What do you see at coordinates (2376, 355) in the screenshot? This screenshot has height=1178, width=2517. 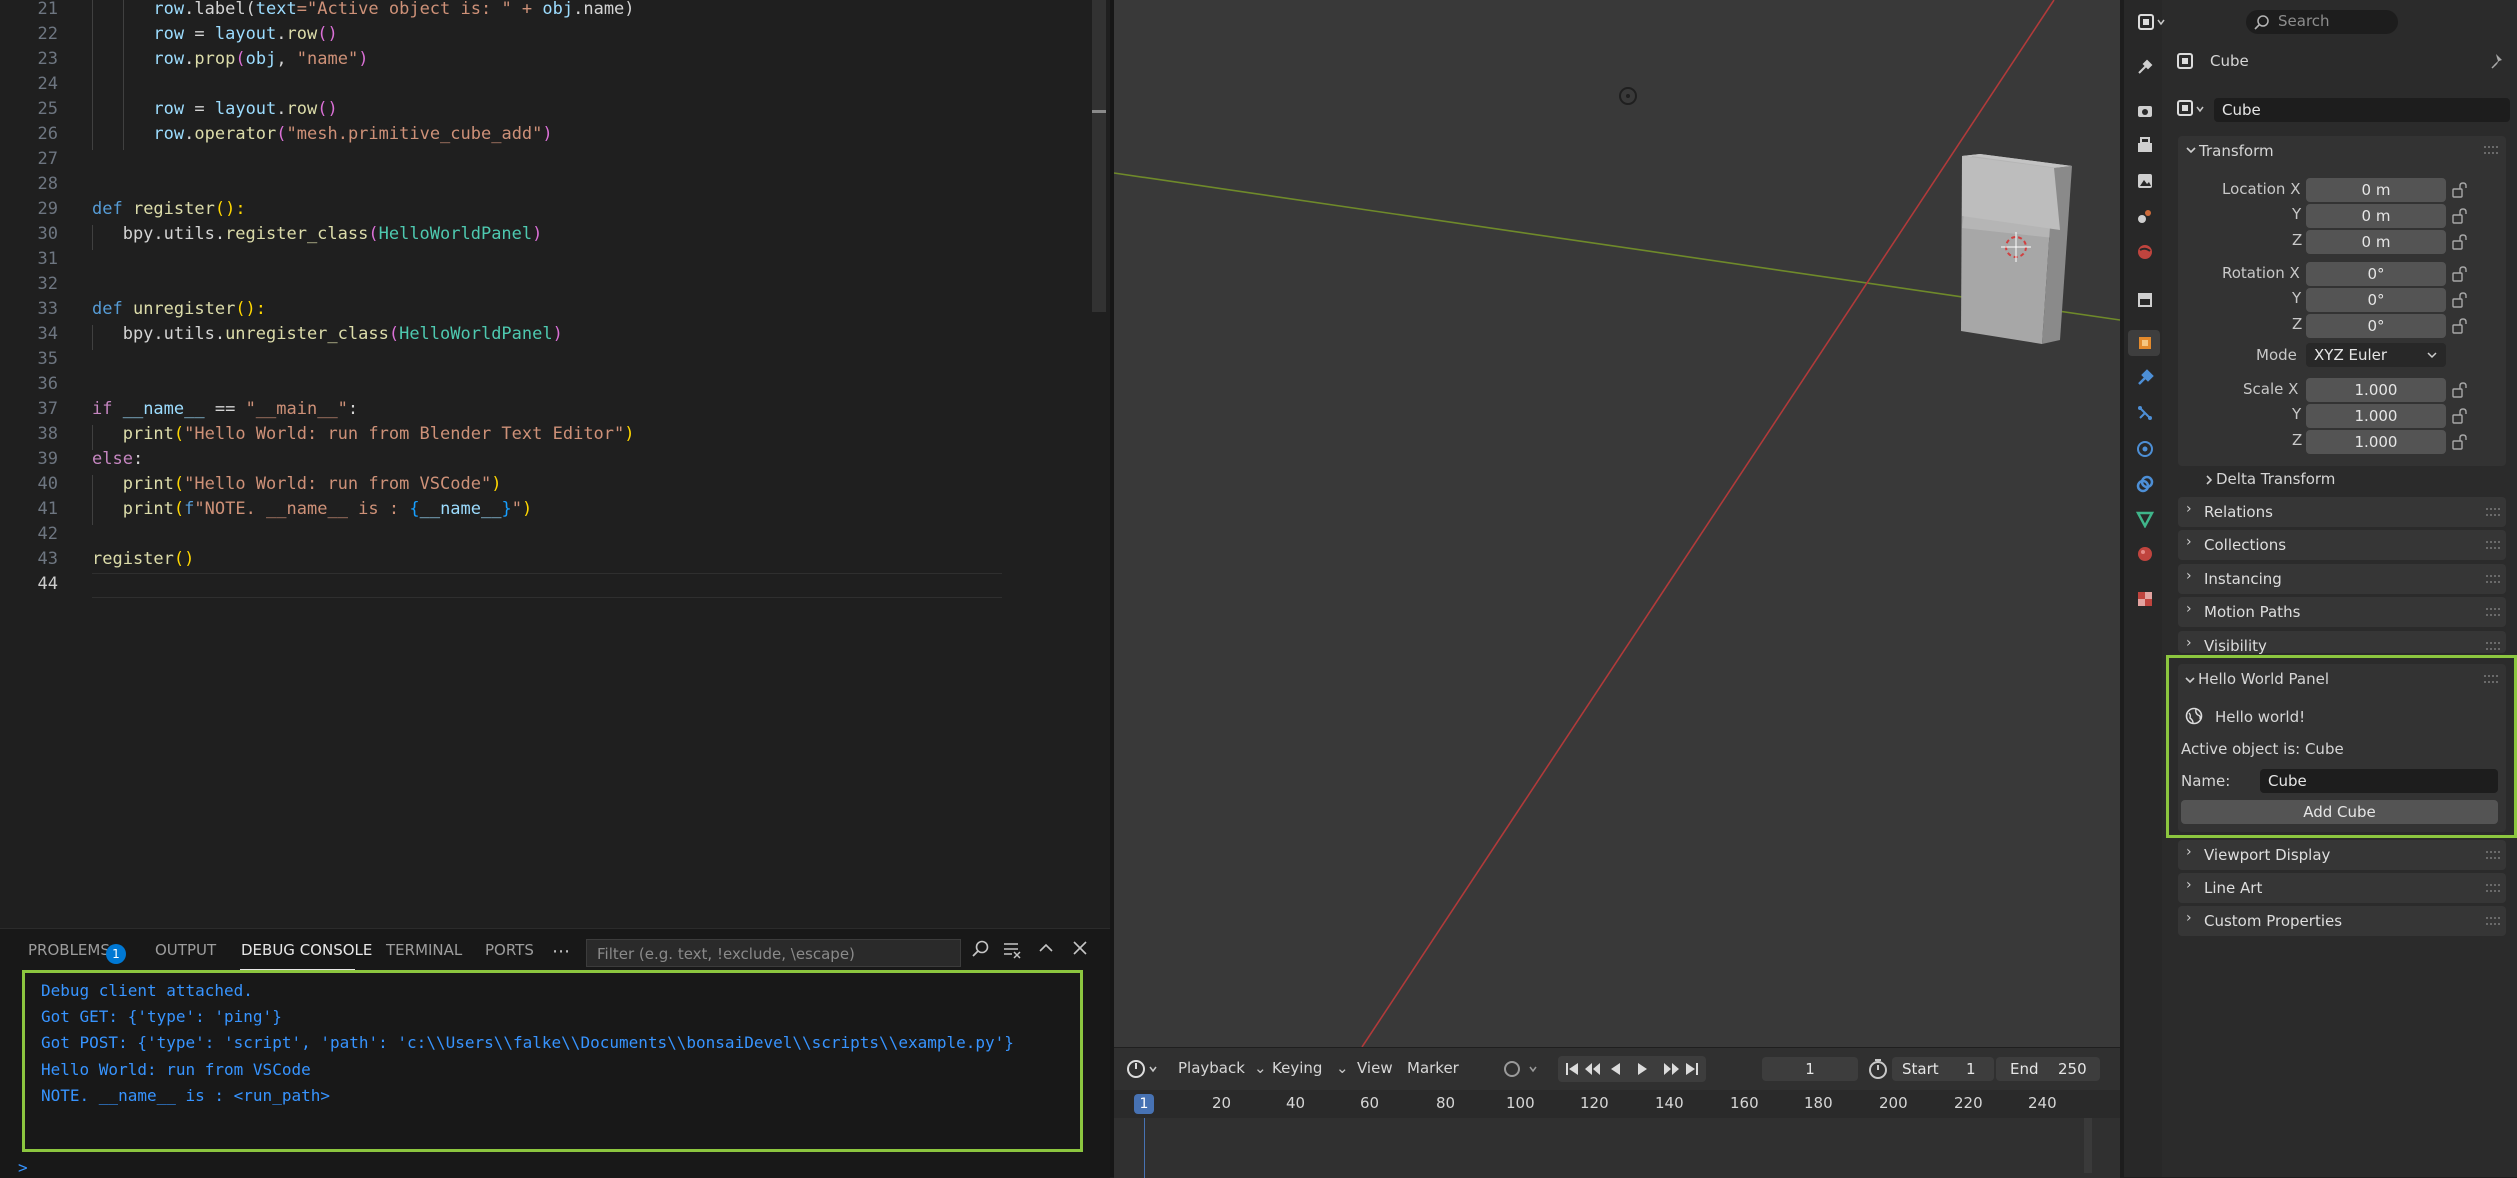 I see `rotation-mode-dropdown: XYZ Euler` at bounding box center [2376, 355].